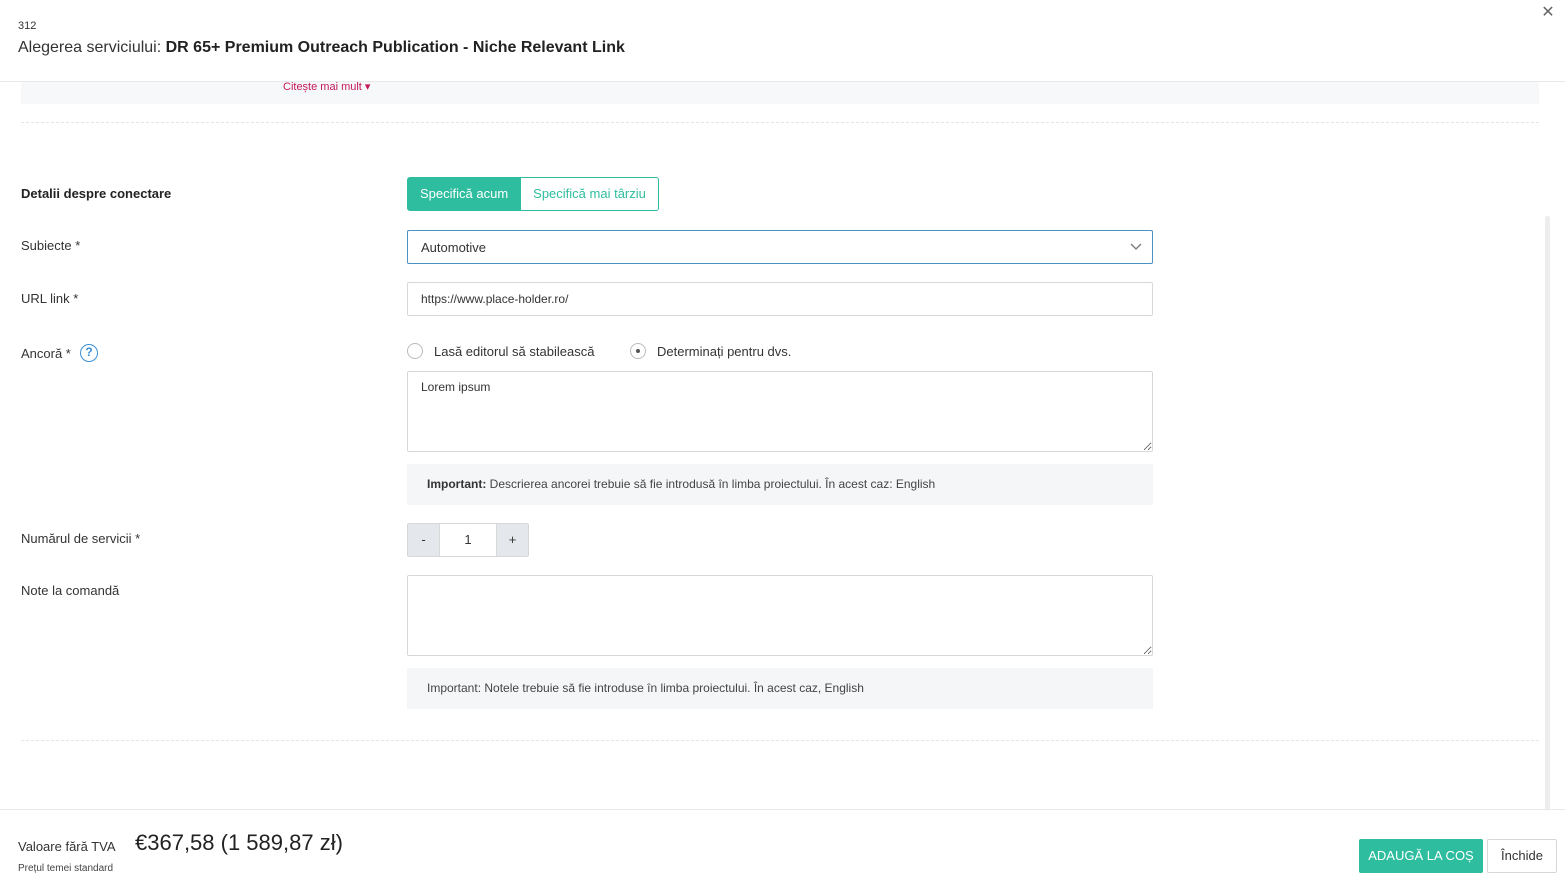 The image size is (1565, 891). I want to click on subjects-label: Subiecte *, so click(51, 245).